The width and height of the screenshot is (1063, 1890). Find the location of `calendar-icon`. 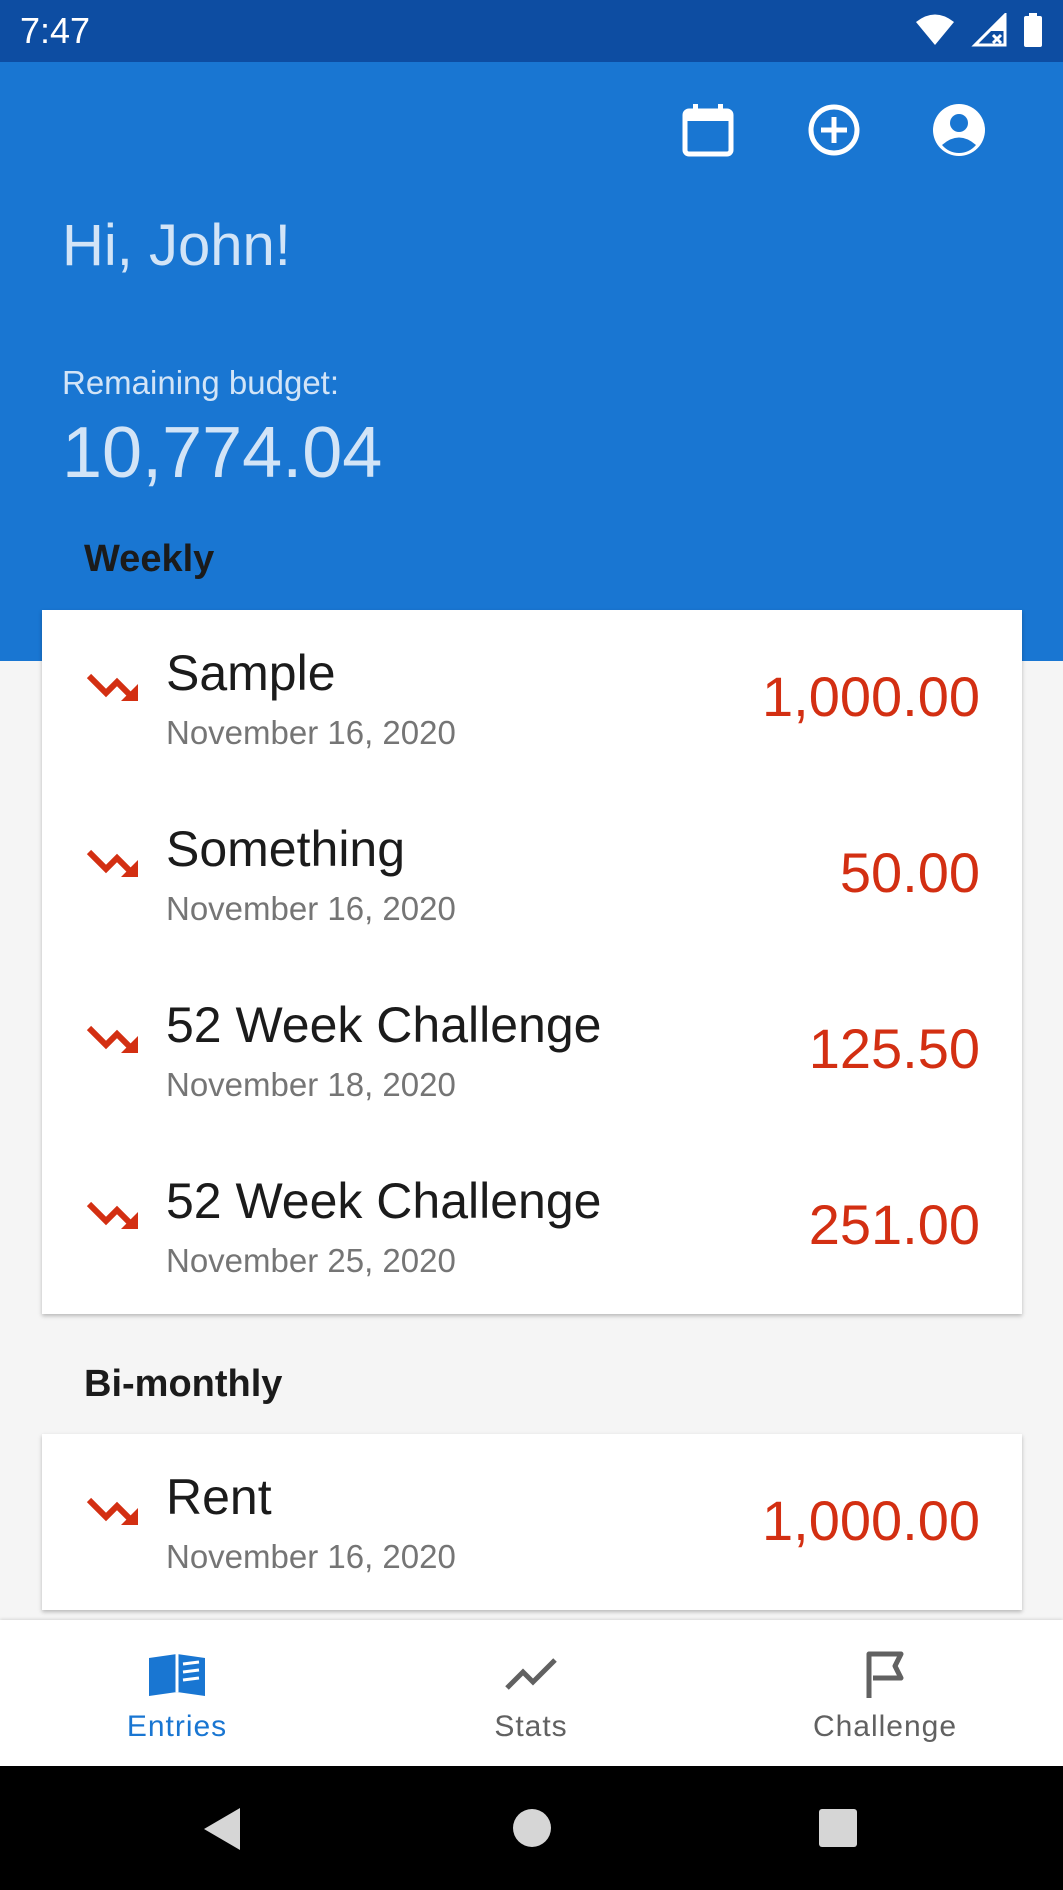

calendar-icon is located at coordinates (708, 130).